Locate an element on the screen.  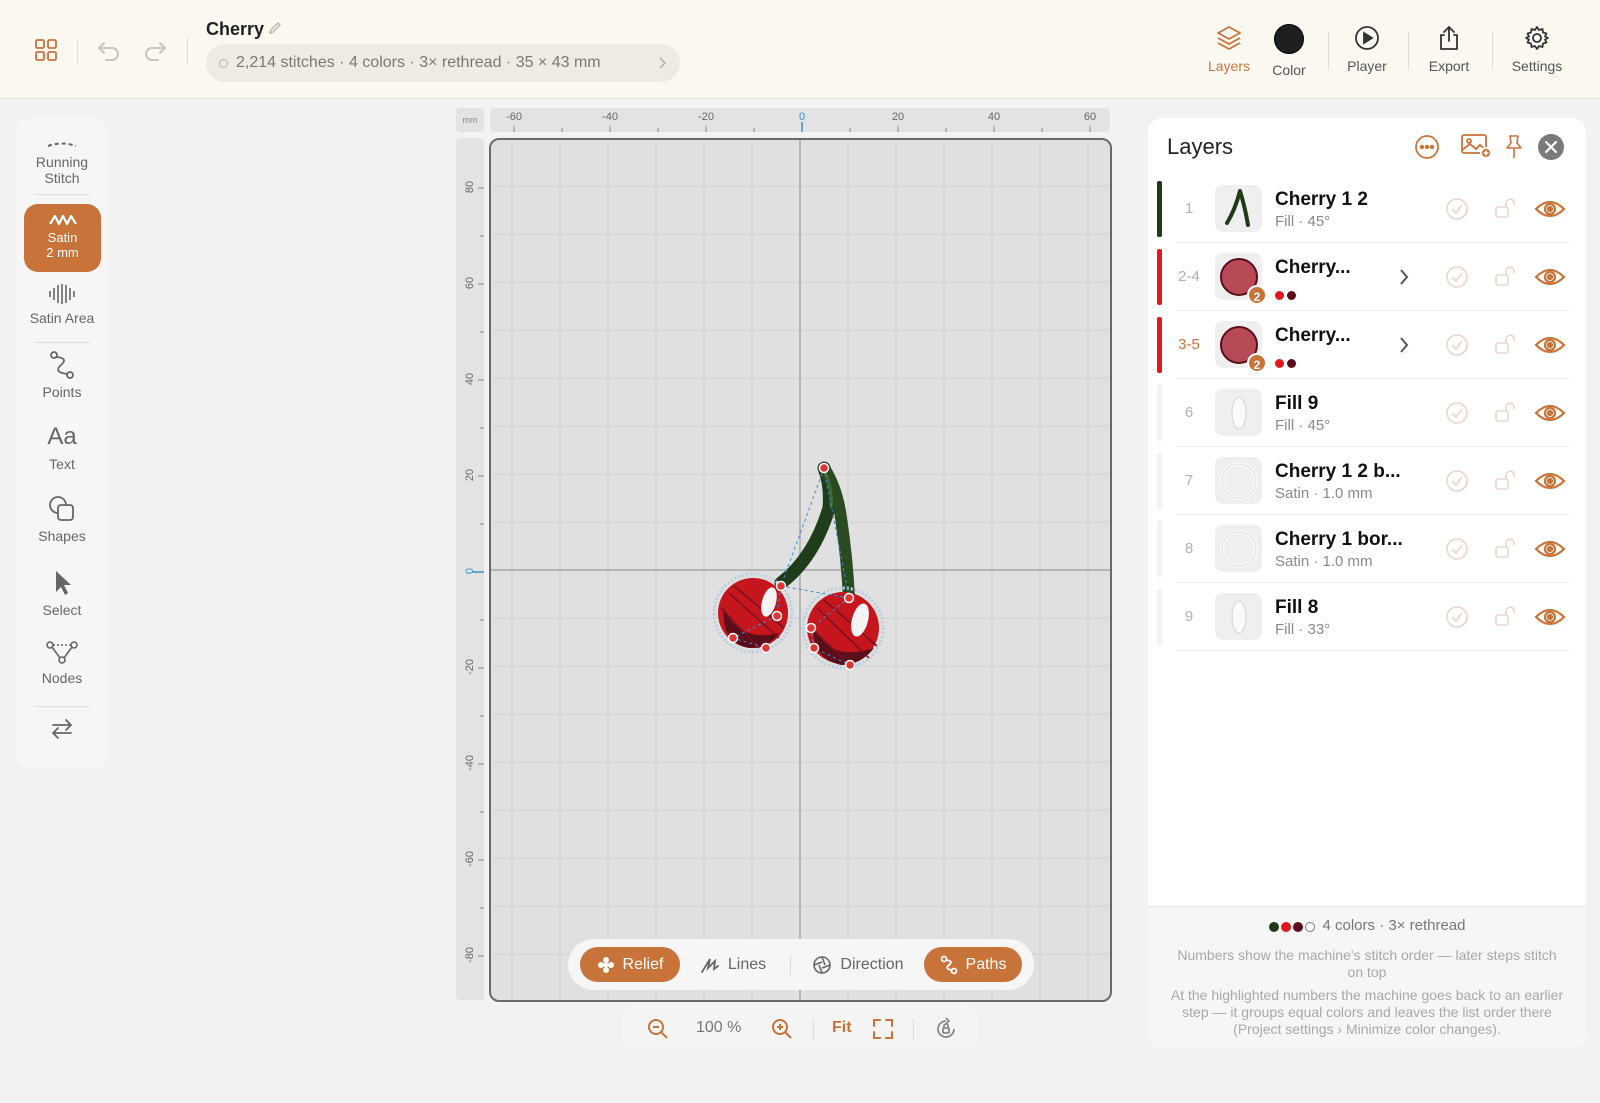
tool-select: Select is located at coordinates (62, 593).